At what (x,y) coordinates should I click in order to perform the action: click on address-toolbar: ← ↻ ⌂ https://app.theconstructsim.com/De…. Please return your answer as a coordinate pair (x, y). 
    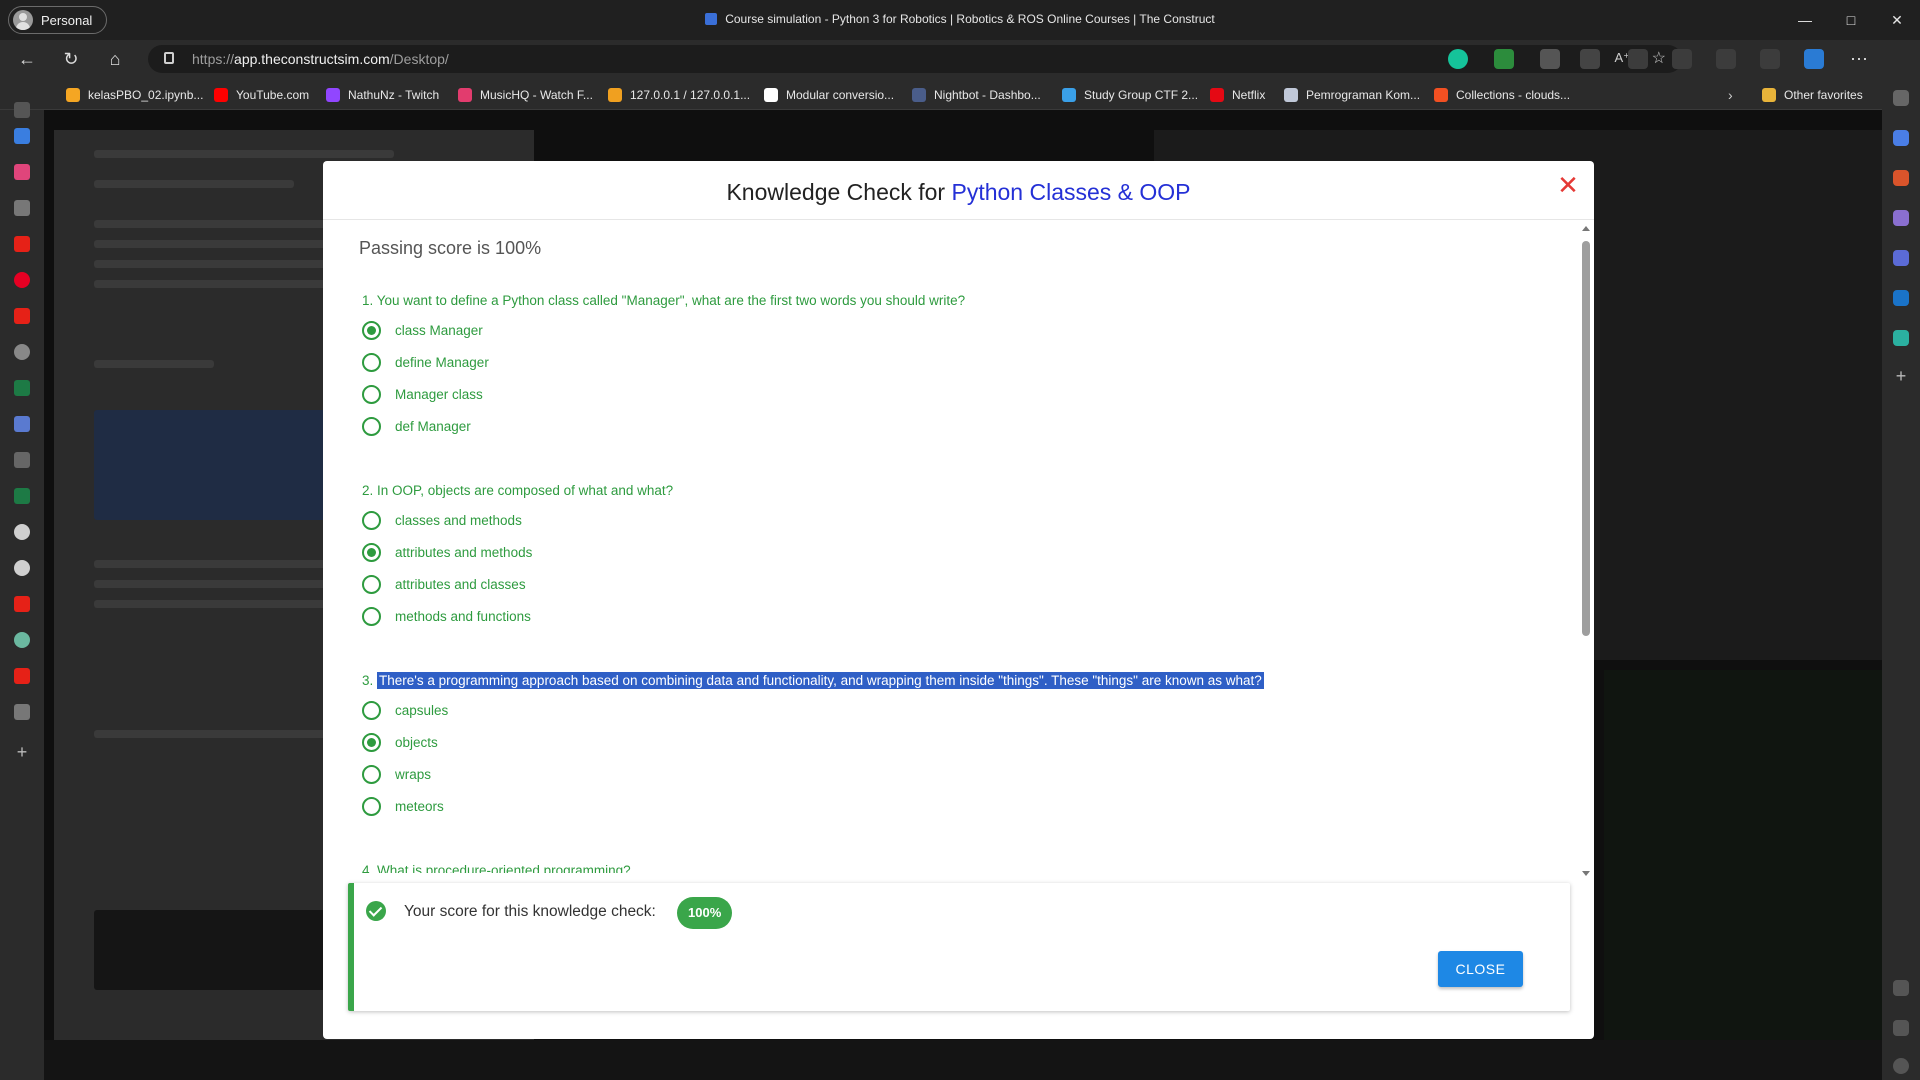
    Looking at the image, I should click on (960, 59).